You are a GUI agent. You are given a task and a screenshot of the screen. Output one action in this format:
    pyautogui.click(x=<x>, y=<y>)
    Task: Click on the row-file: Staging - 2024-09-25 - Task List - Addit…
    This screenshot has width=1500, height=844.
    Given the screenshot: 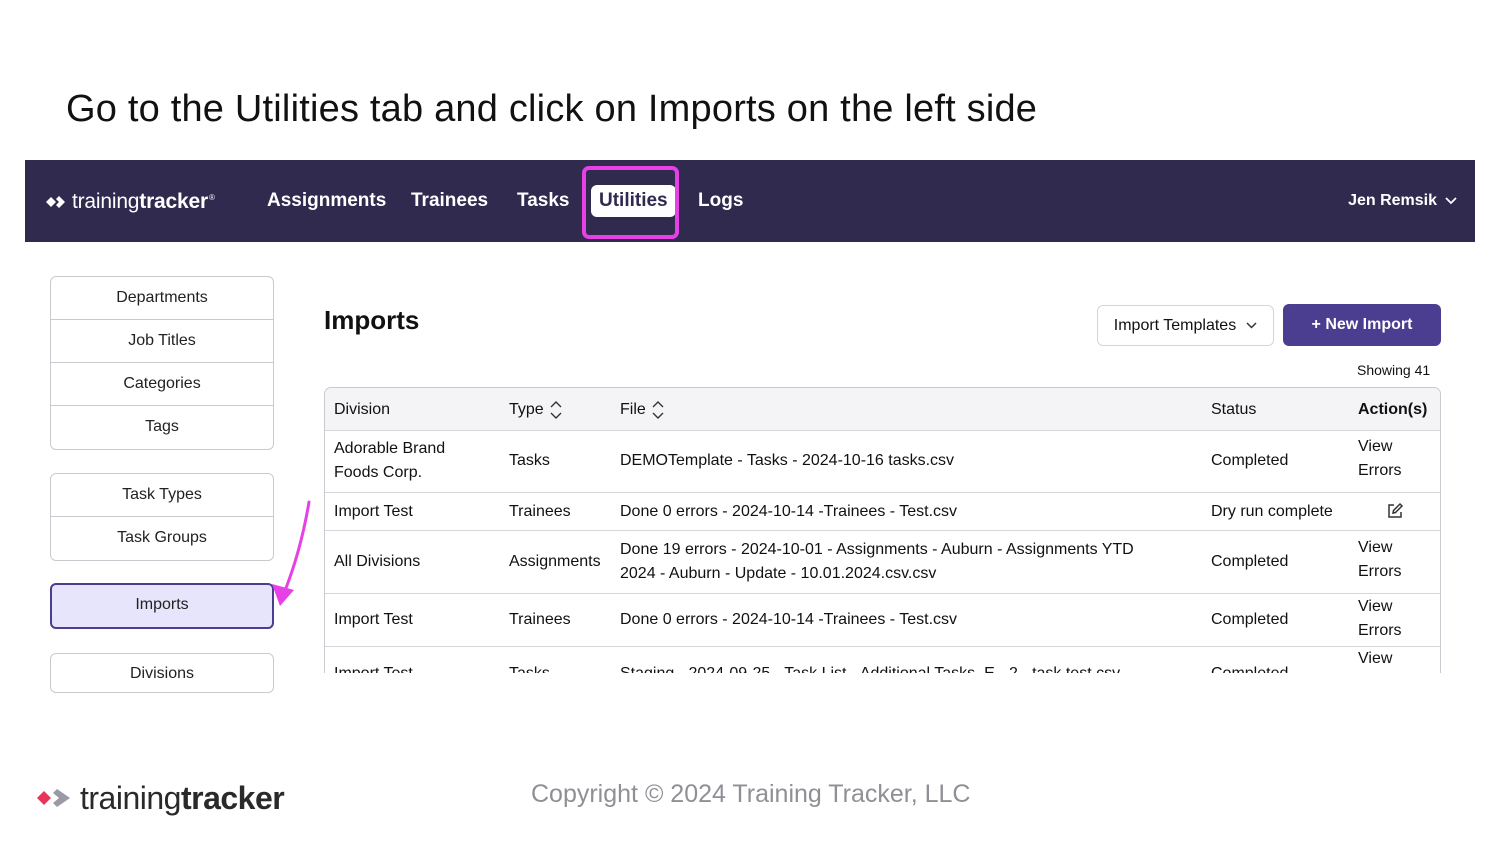 What is the action you would take?
    pyautogui.click(x=870, y=667)
    